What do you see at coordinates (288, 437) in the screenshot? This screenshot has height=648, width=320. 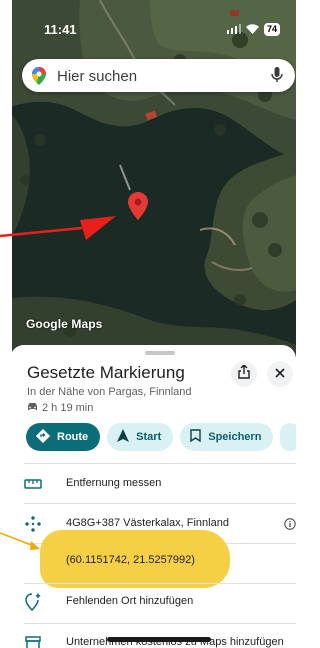 I see `more-actions-chip` at bounding box center [288, 437].